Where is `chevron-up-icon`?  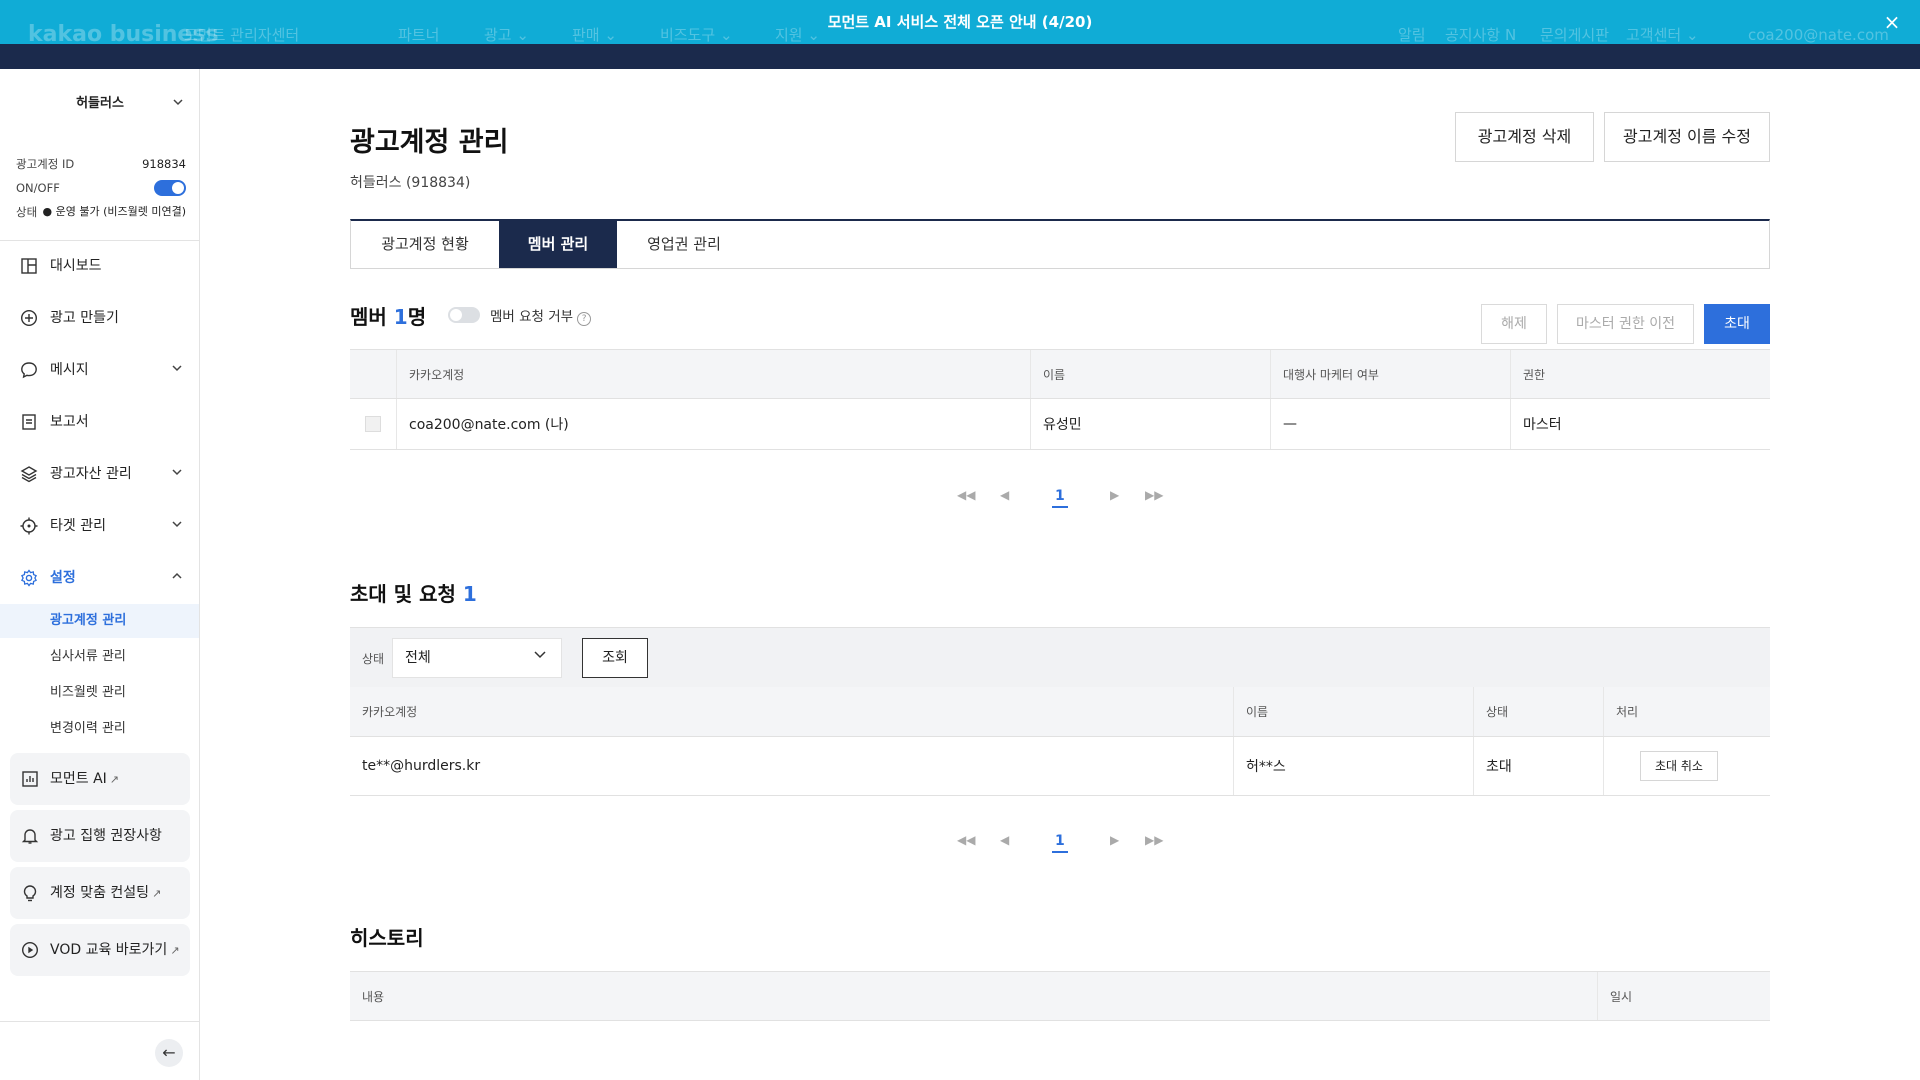
chevron-up-icon is located at coordinates (177, 578).